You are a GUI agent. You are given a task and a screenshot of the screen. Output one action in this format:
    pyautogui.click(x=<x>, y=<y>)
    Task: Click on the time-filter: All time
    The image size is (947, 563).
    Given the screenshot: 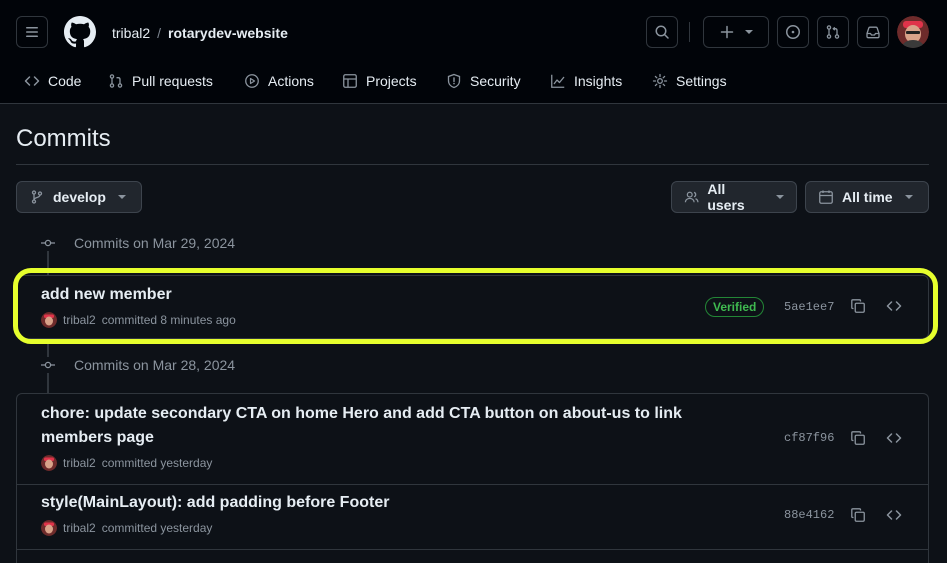 What is the action you would take?
    pyautogui.click(x=867, y=197)
    